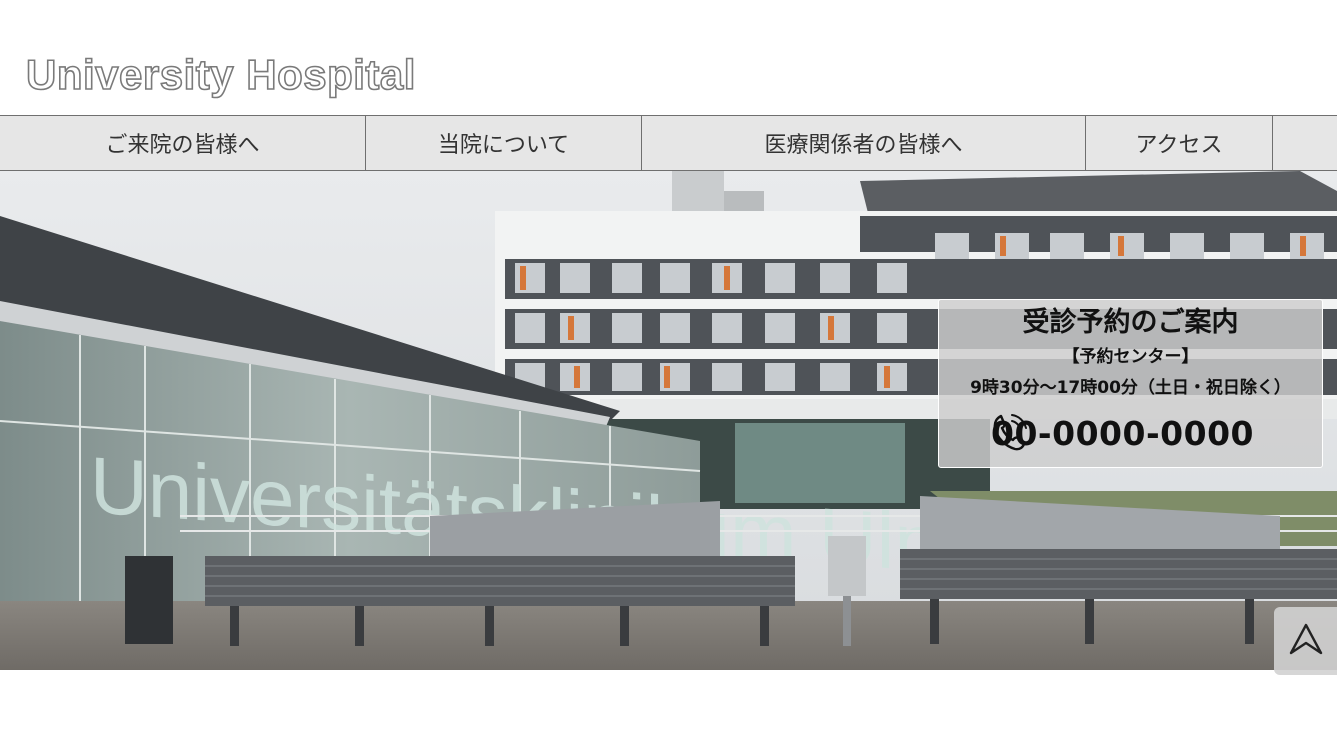  What do you see at coordinates (504, 143) in the screenshot?
I see `nav-item-about: 当院について` at bounding box center [504, 143].